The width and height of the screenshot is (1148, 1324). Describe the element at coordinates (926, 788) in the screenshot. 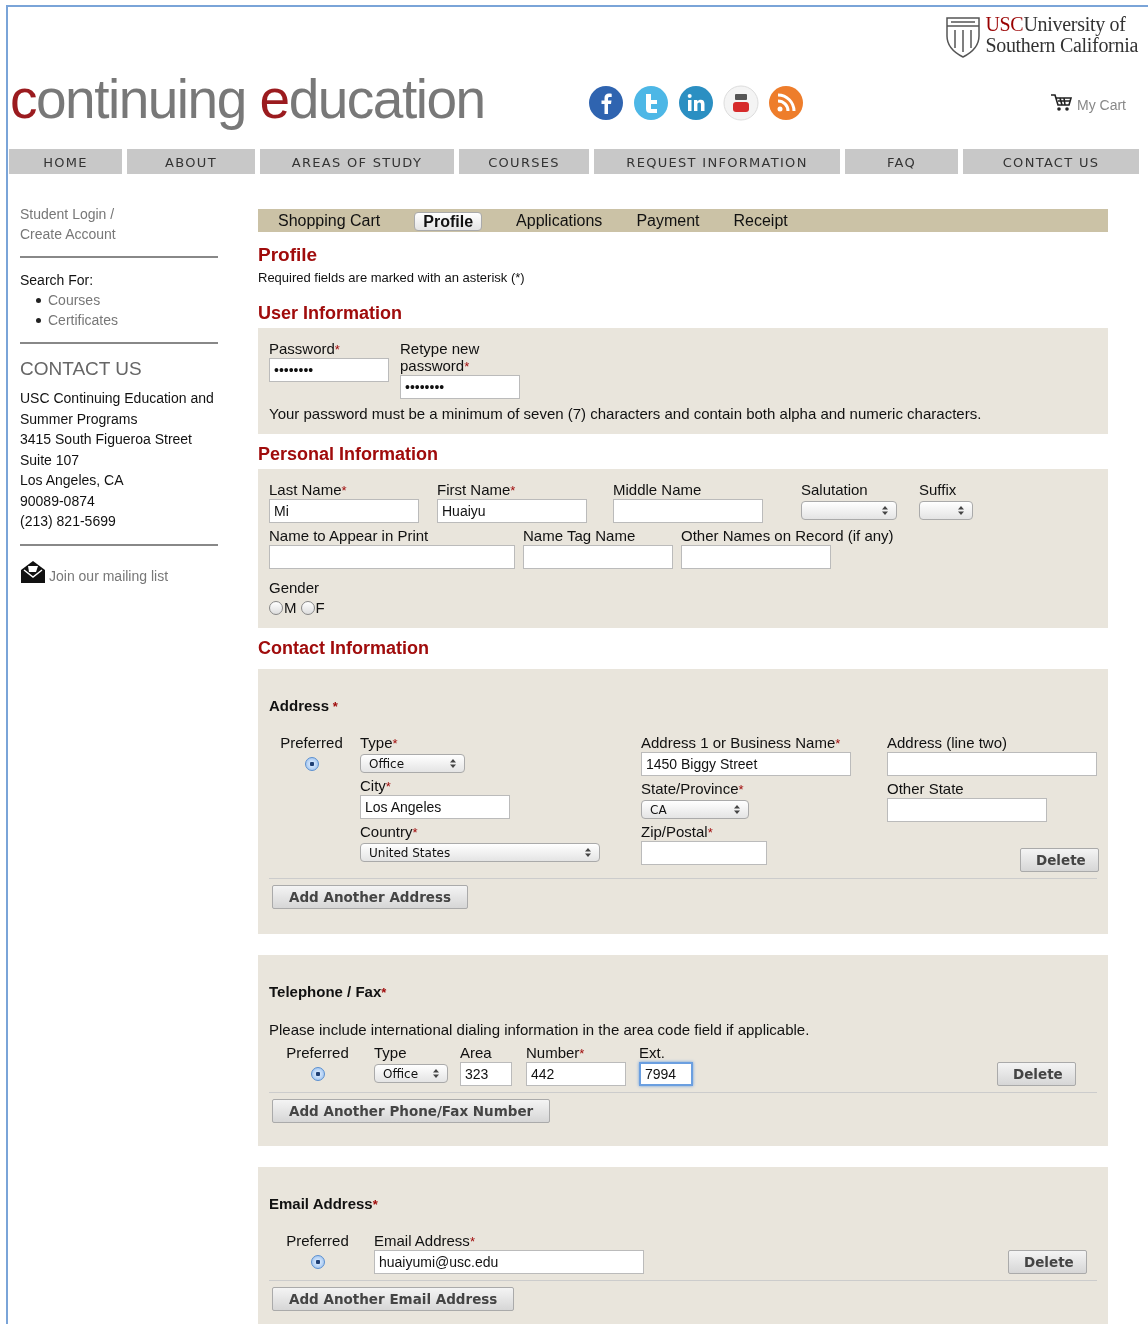

I see `field-label: Other State` at that location.